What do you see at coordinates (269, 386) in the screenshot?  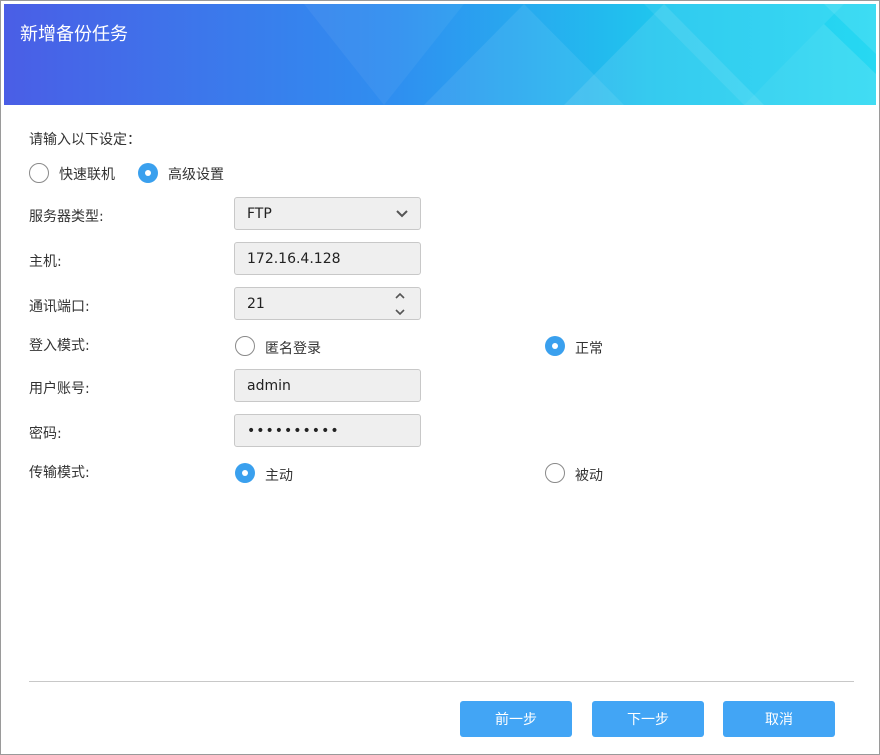 I see `username-value: admin` at bounding box center [269, 386].